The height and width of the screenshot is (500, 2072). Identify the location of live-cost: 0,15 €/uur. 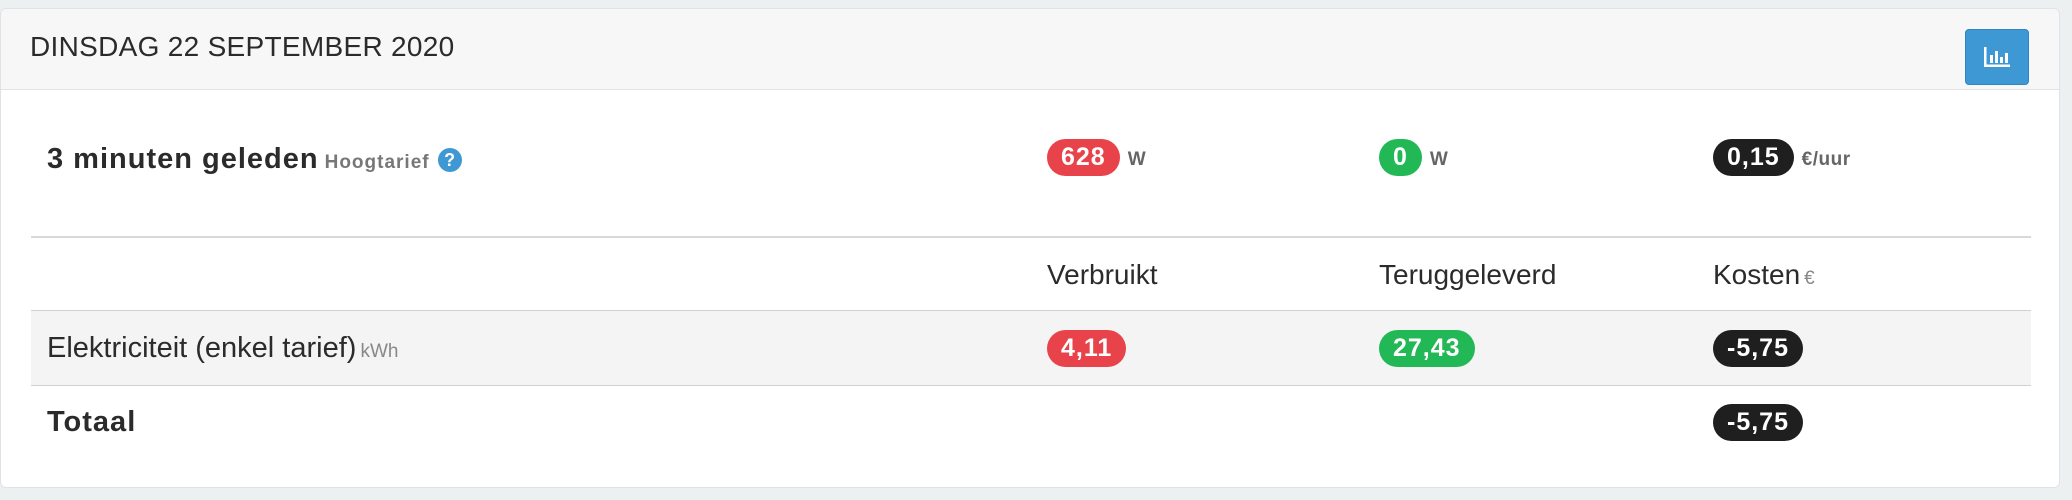
(1782, 157).